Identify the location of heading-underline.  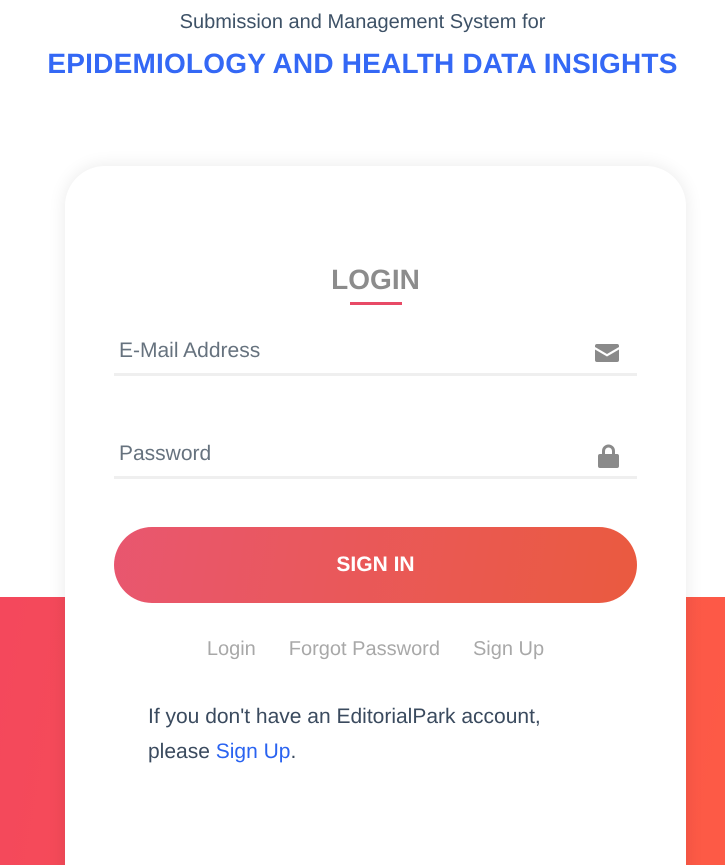
(376, 303).